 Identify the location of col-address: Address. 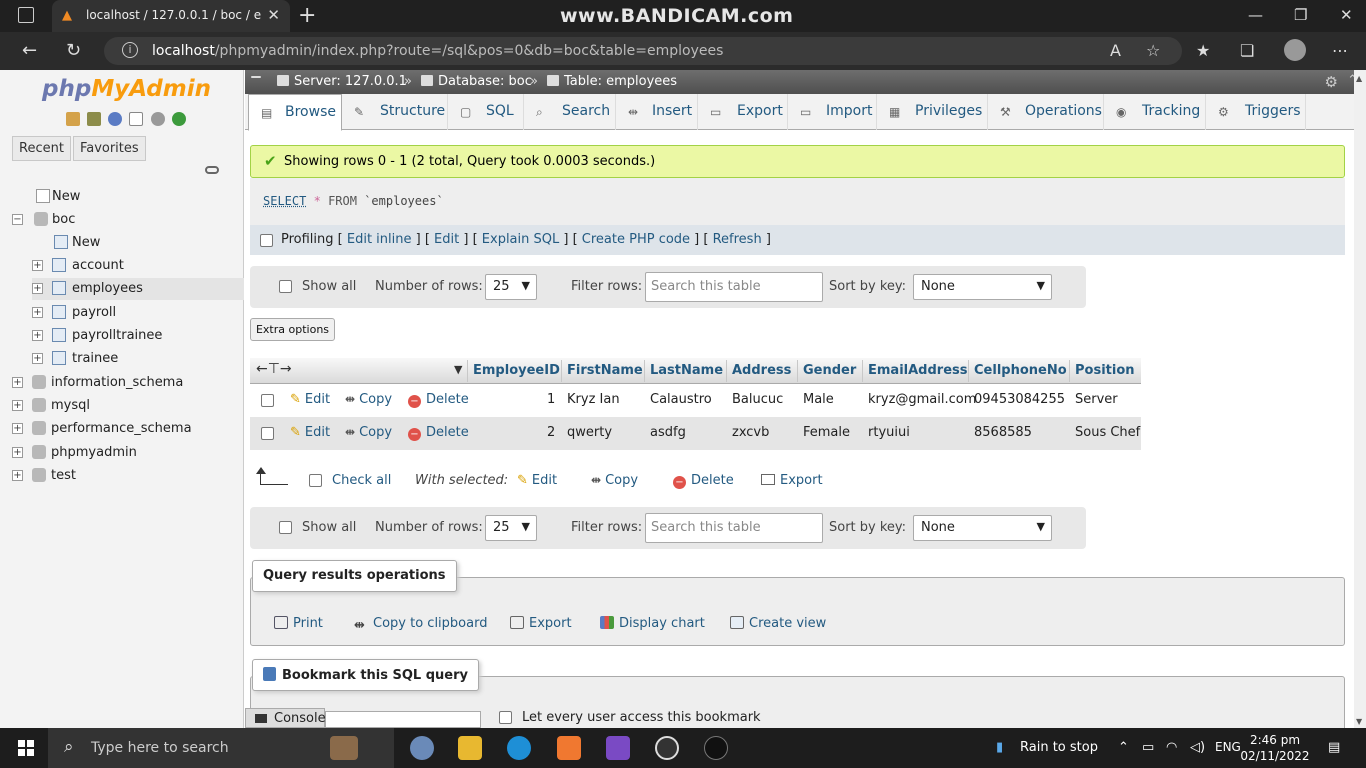
(761, 370).